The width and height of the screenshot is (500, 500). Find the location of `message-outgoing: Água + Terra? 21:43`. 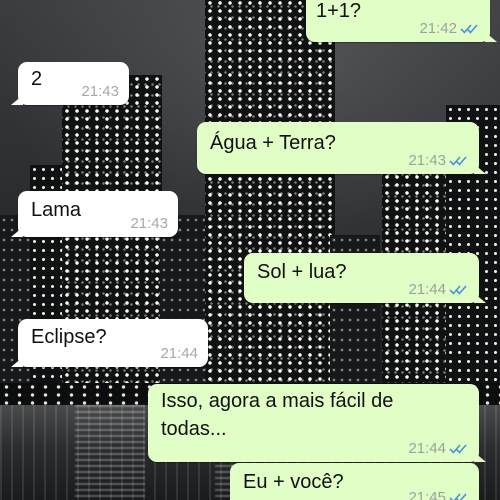

message-outgoing: Água + Terra? 21:43 is located at coordinates (341, 148).